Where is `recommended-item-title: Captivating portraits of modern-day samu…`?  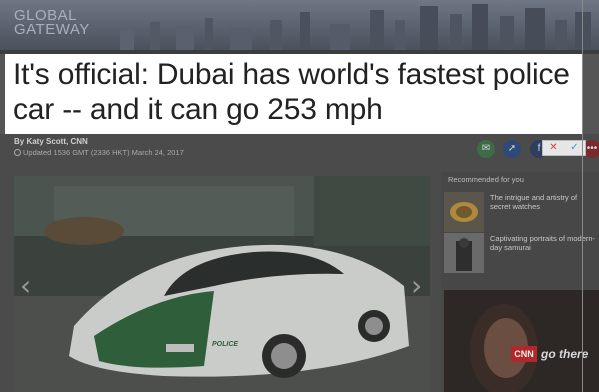 recommended-item-title: Captivating portraits of modern-day samu… is located at coordinates (543, 243).